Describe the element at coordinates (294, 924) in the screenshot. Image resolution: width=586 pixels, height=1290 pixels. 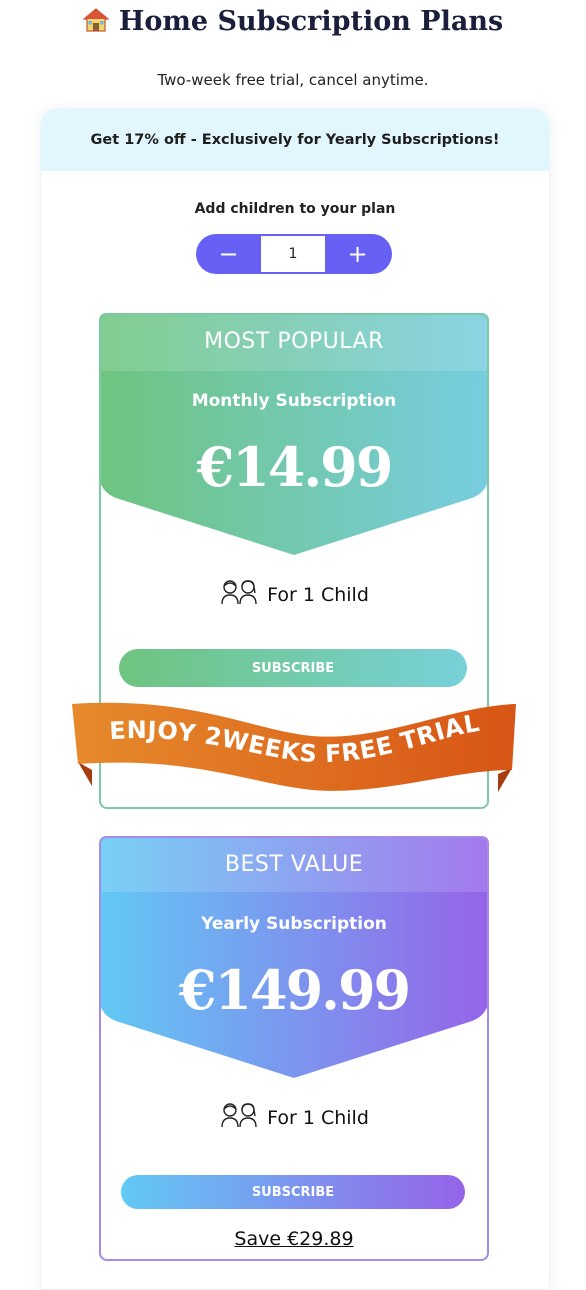
I see `plan-name: Yearly Subscription` at that location.